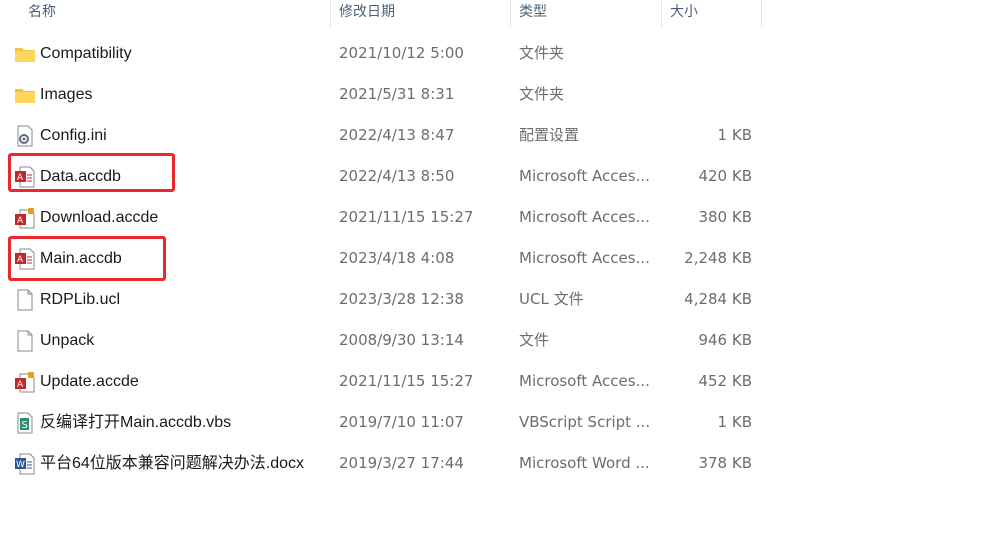 Image resolution: width=984 pixels, height=560 pixels. Describe the element at coordinates (492, 135) in the screenshot. I see `file-row: Config.ini 2022/4/13 8:47 配置设置 1 KB` at that location.